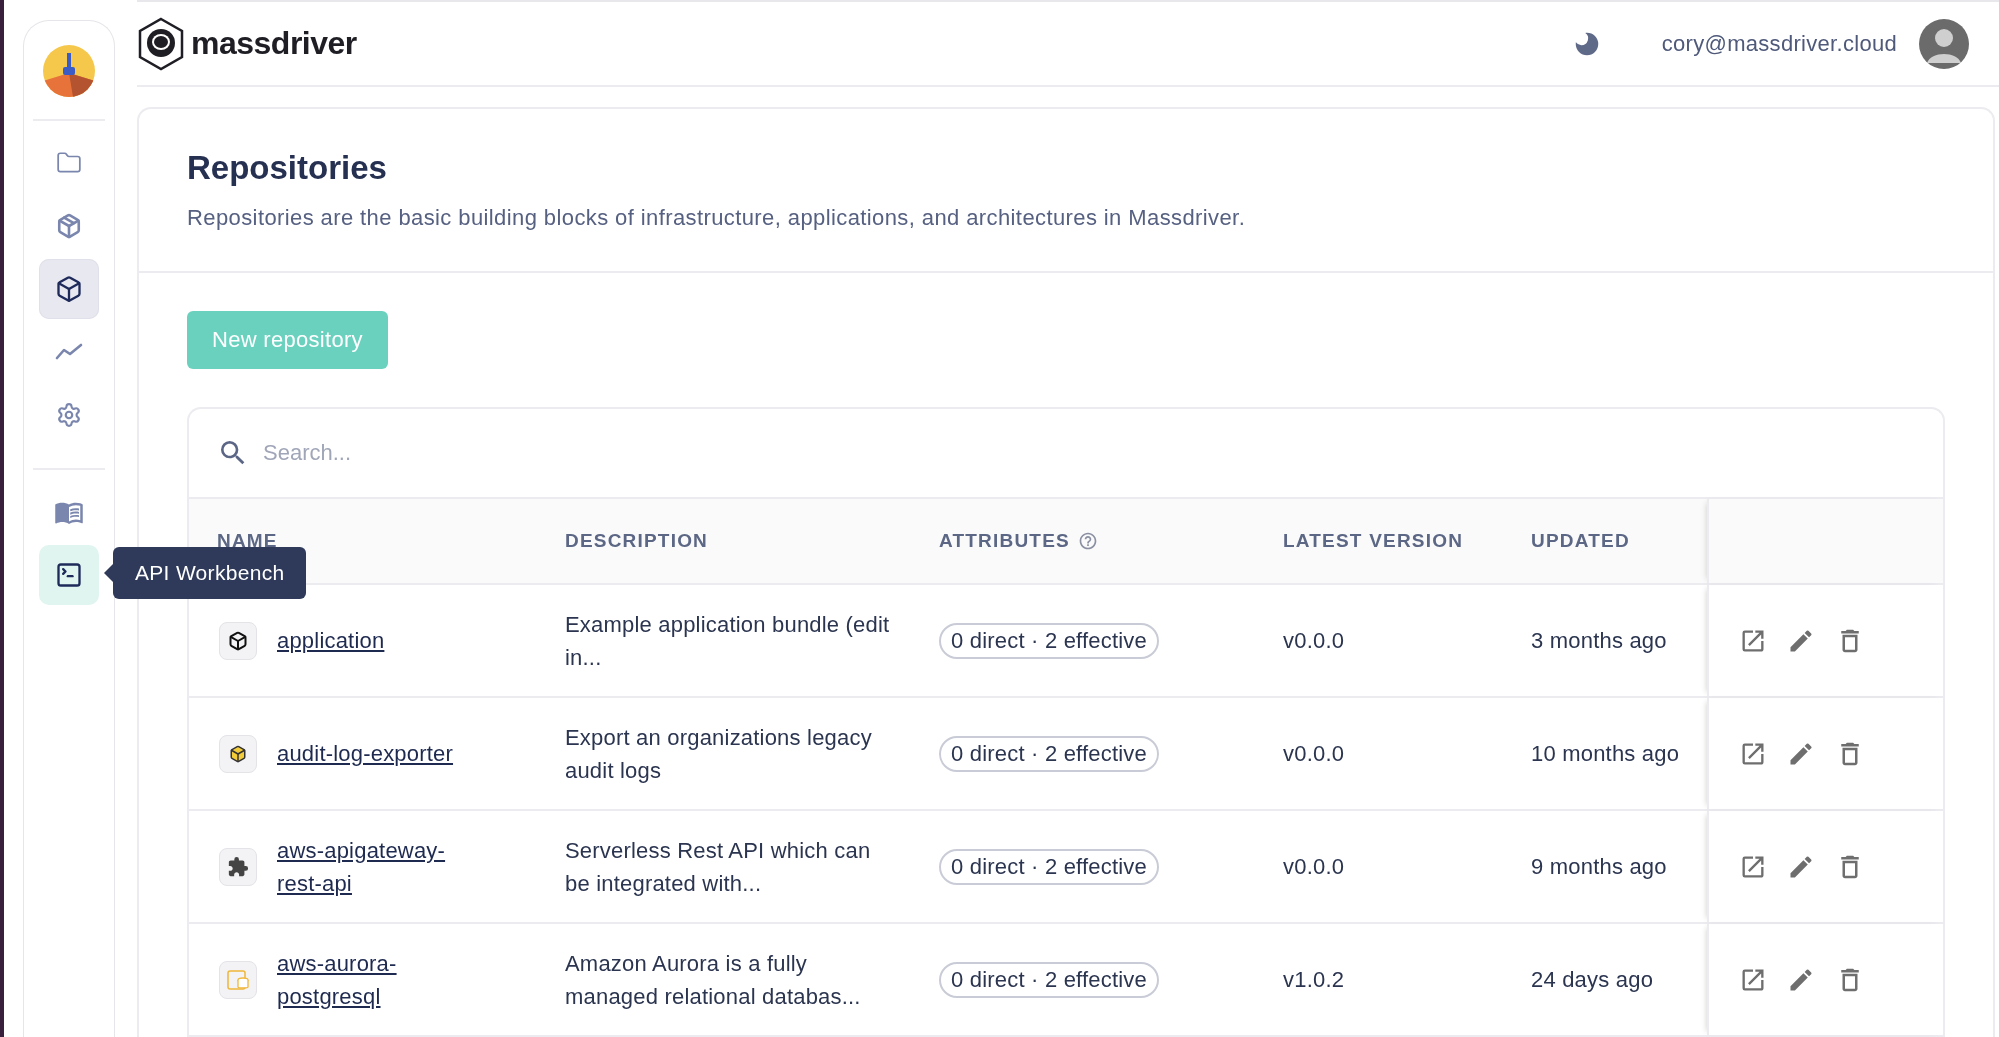  What do you see at coordinates (69, 574) in the screenshot?
I see `terminal-icon` at bounding box center [69, 574].